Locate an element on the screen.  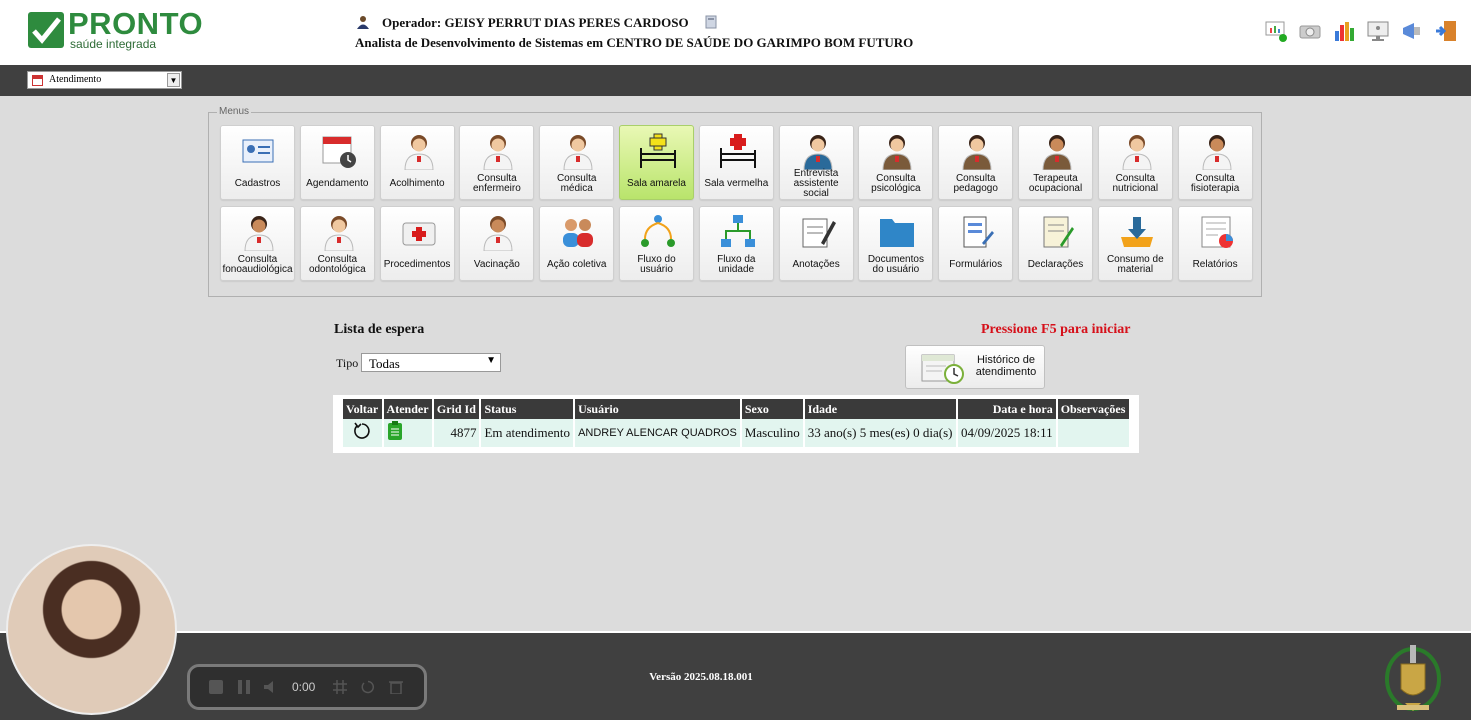
menu-tile-sala-vermelha: Sala vermelha is located at coordinates (736, 162).